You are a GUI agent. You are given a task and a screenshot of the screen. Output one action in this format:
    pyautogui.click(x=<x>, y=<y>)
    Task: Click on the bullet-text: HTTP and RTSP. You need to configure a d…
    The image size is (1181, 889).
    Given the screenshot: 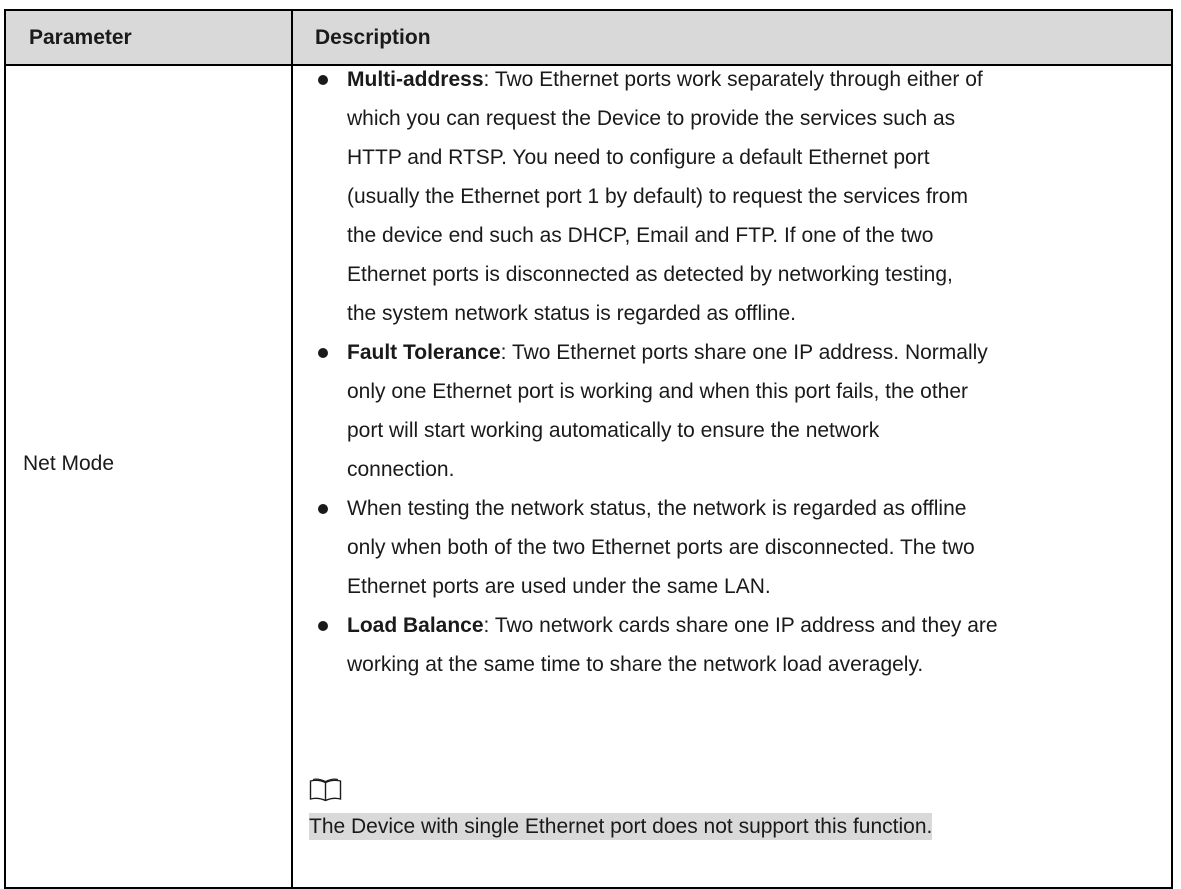 What is the action you would take?
    pyautogui.click(x=638, y=157)
    